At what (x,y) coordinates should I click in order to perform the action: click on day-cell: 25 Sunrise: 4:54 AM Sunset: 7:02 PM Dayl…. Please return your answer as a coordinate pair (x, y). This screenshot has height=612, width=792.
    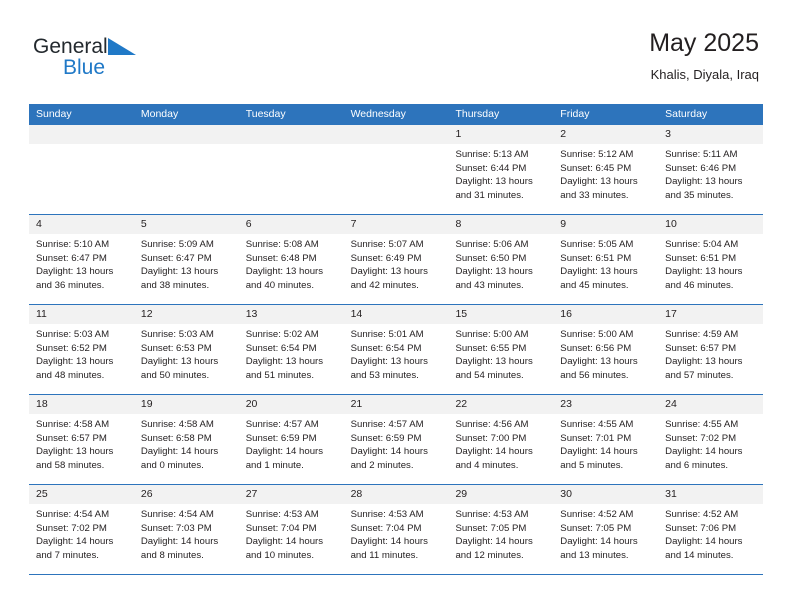
    Looking at the image, I should click on (81, 529).